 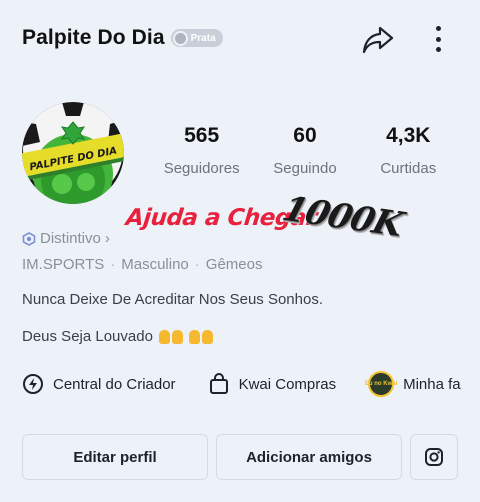 What do you see at coordinates (87, 336) in the screenshot?
I see `bio-line-2-text: Deus Seja Louvado` at bounding box center [87, 336].